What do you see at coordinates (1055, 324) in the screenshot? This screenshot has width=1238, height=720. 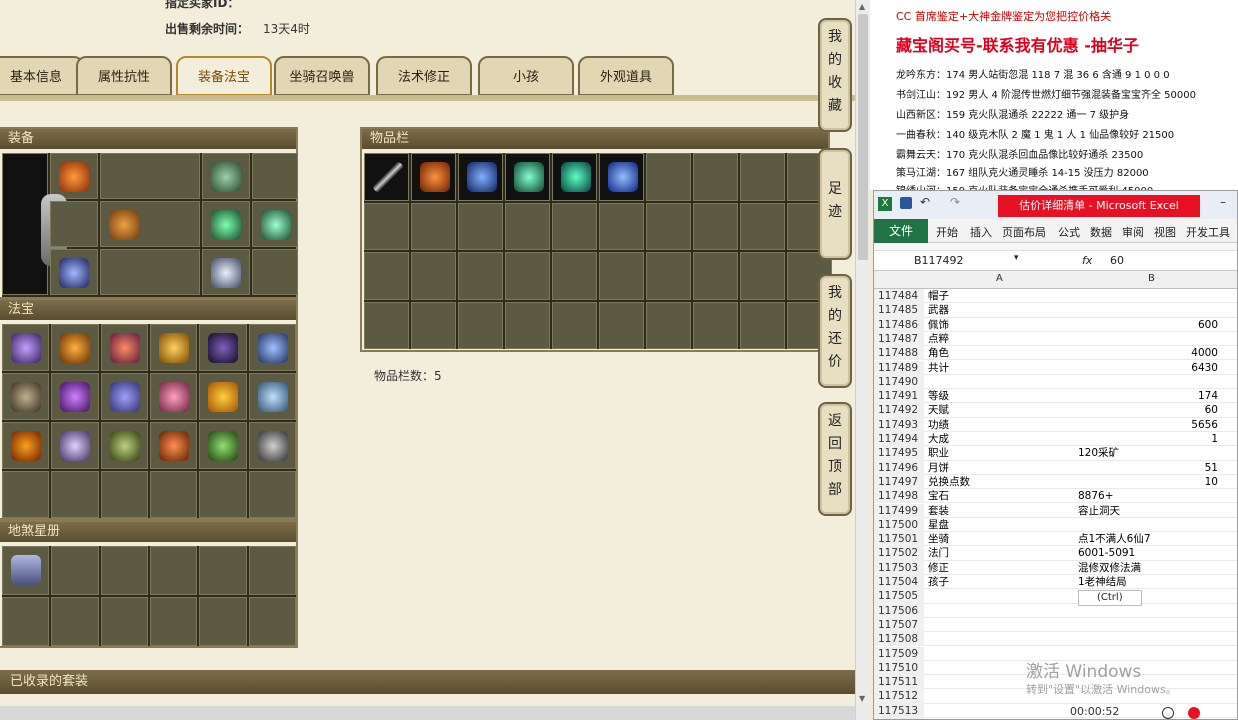 I see `sheet-row: 117486 佩饰 600` at bounding box center [1055, 324].